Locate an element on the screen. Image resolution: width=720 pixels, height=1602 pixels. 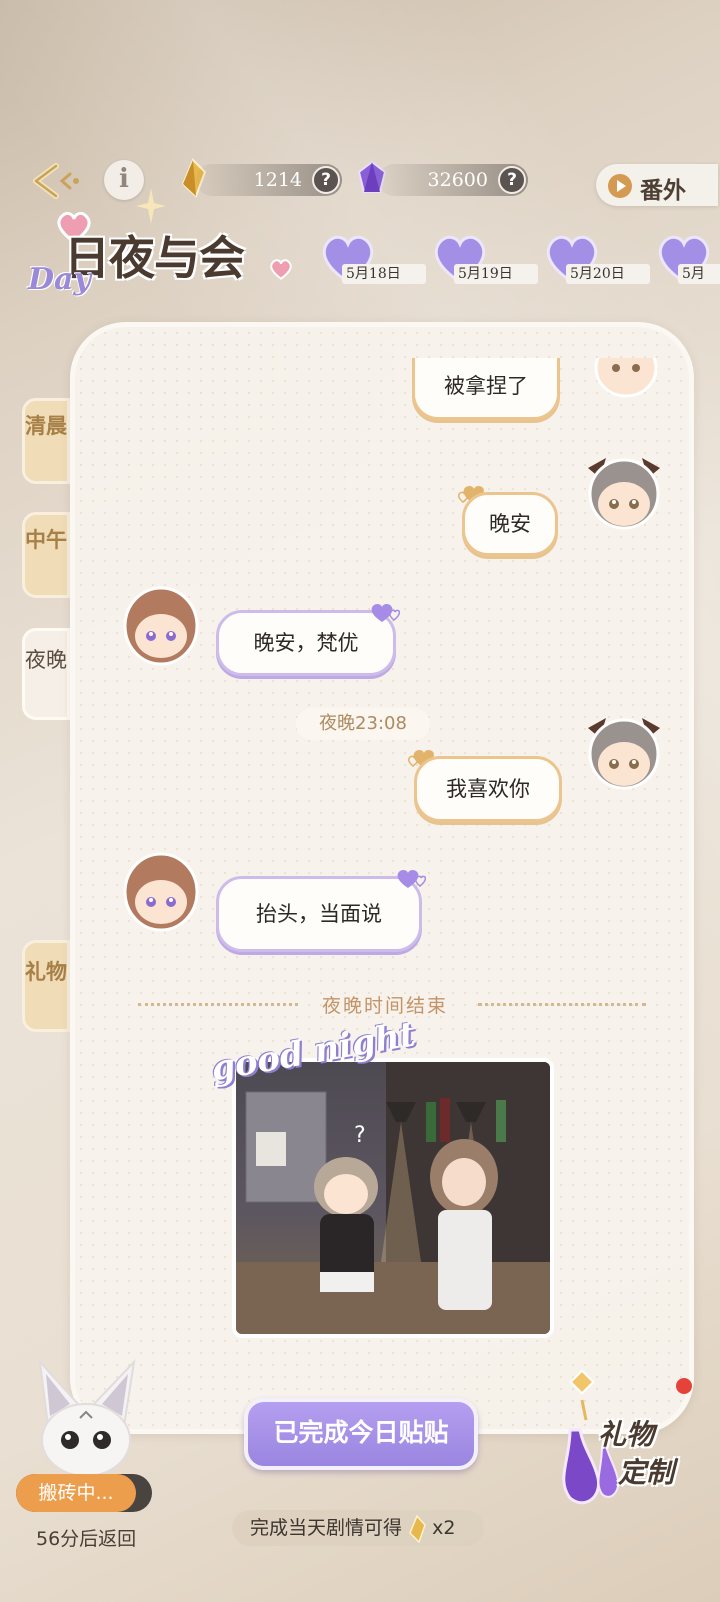
gift-custom-button: 礼物 定制 is located at coordinates (636, 1454).